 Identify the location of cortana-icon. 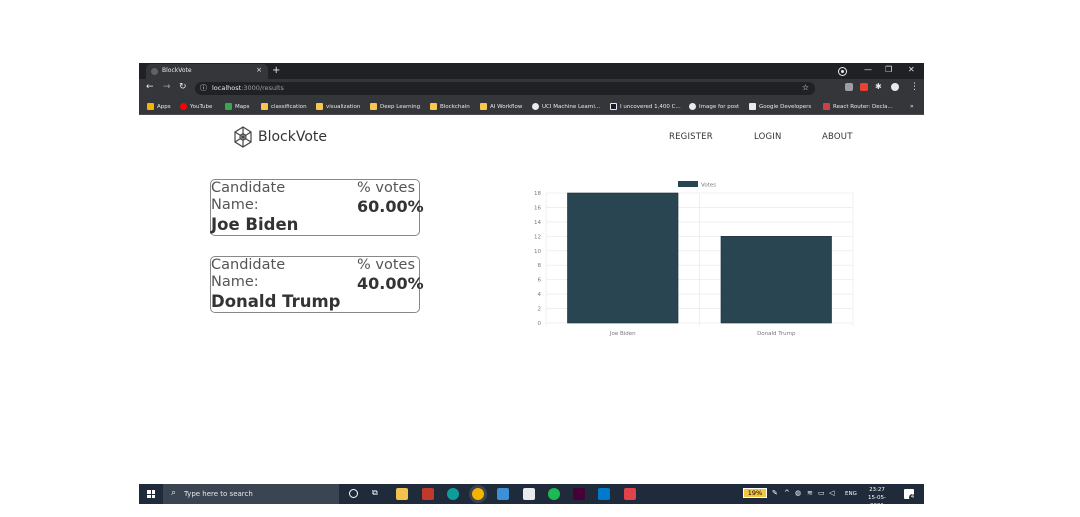
(353, 493).